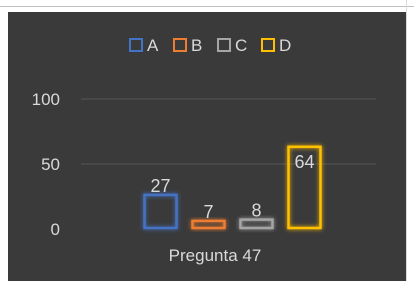 This screenshot has width=414, height=286. Describe the element at coordinates (46, 99) in the screenshot. I see `y-tick-label-100: 100` at that location.